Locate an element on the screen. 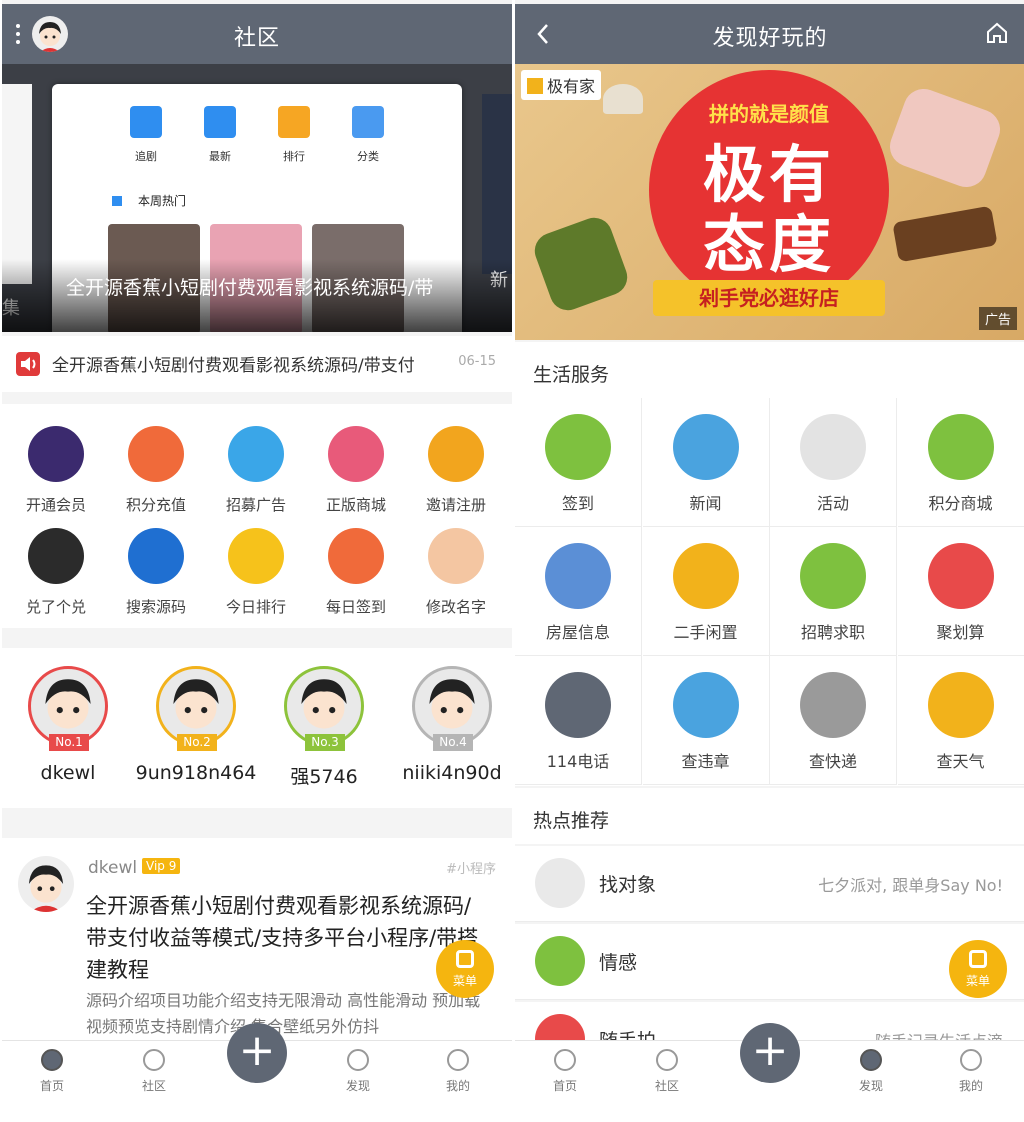  briefcase-icon is located at coordinates (833, 576).